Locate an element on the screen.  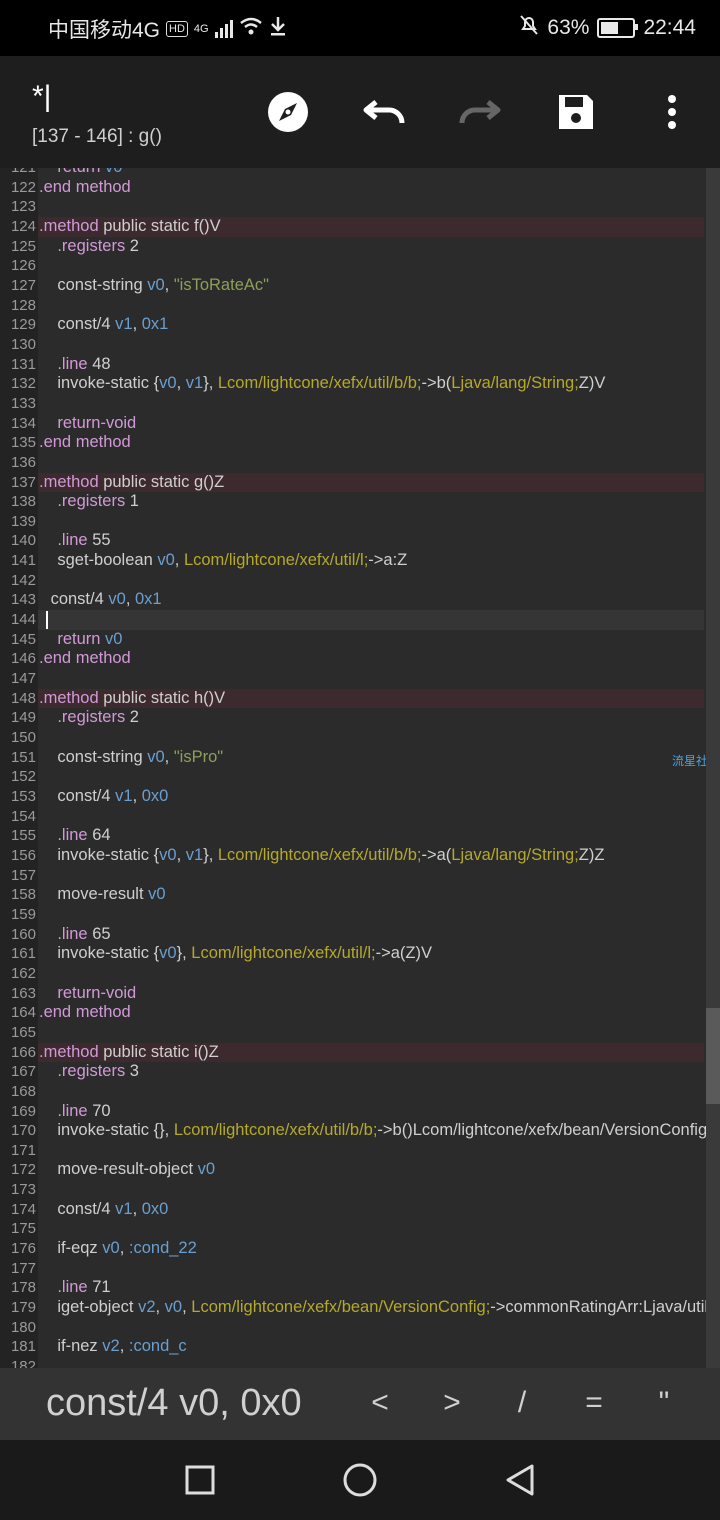
line-number: 124 is located at coordinates (19, 226).